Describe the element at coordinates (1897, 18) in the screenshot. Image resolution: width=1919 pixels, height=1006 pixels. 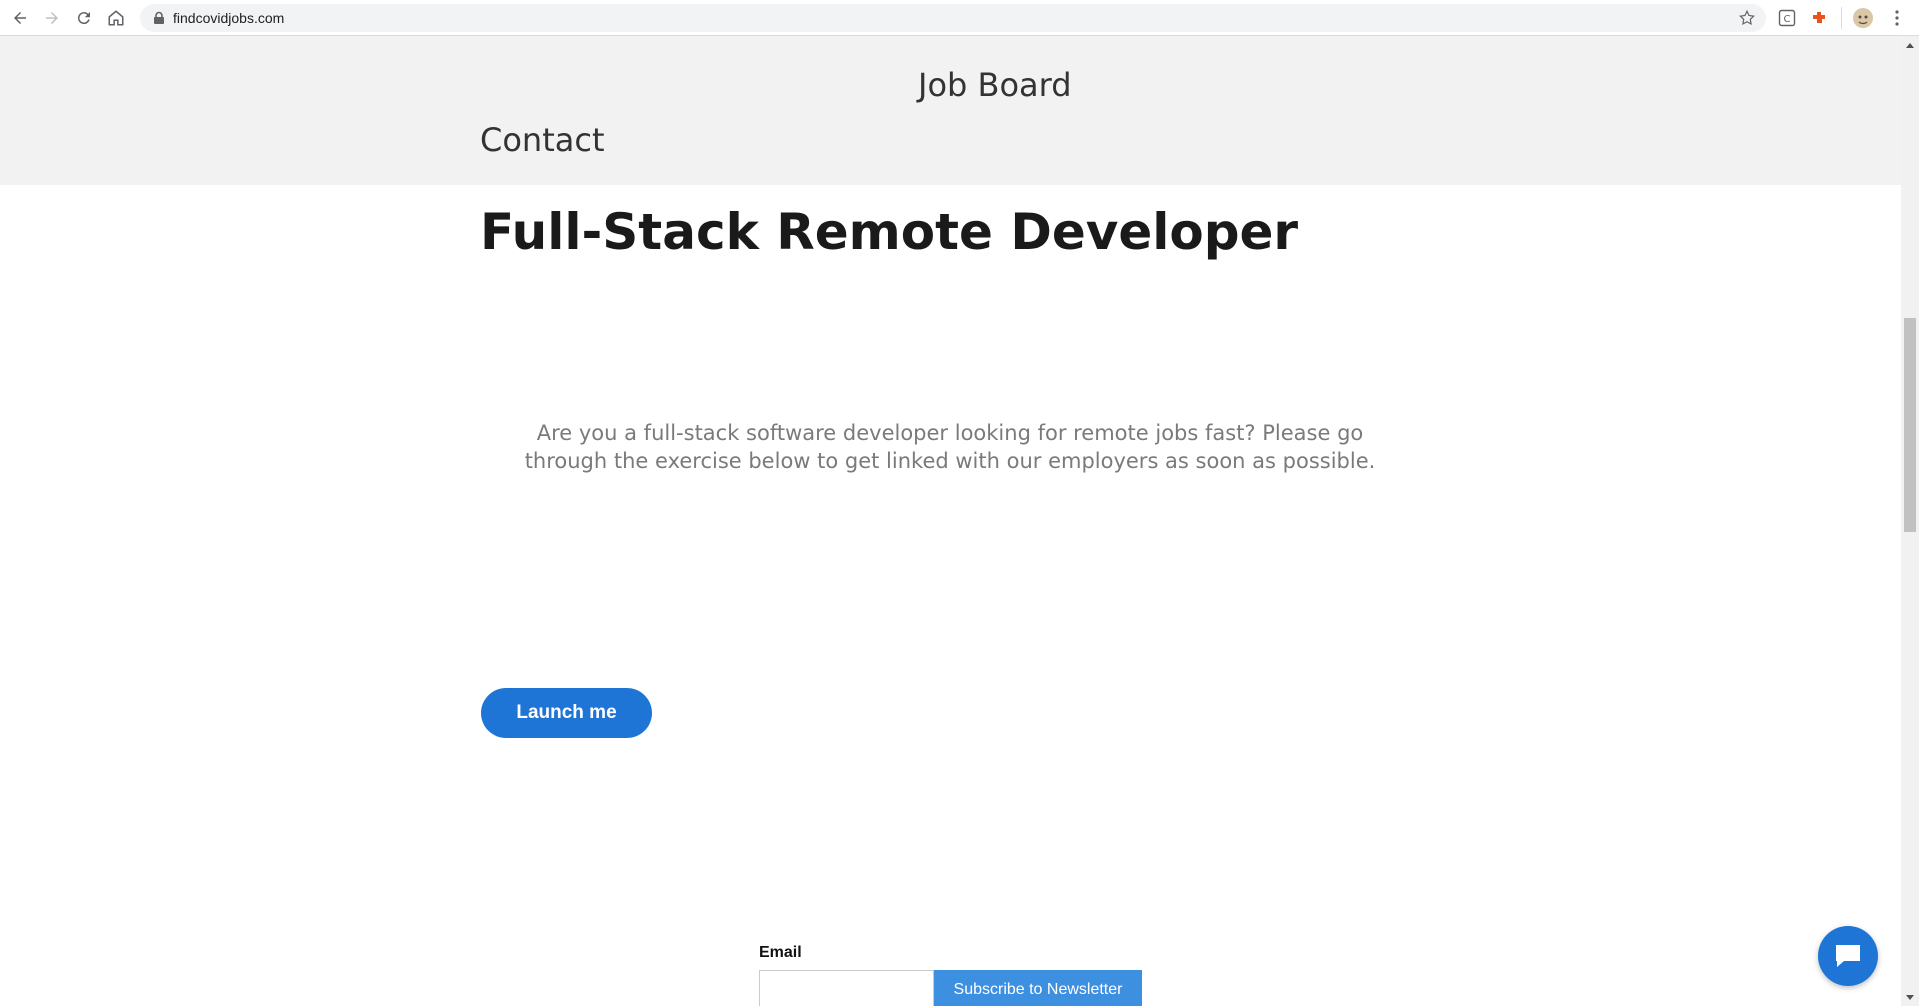
I see `browser-menu-icon` at that location.